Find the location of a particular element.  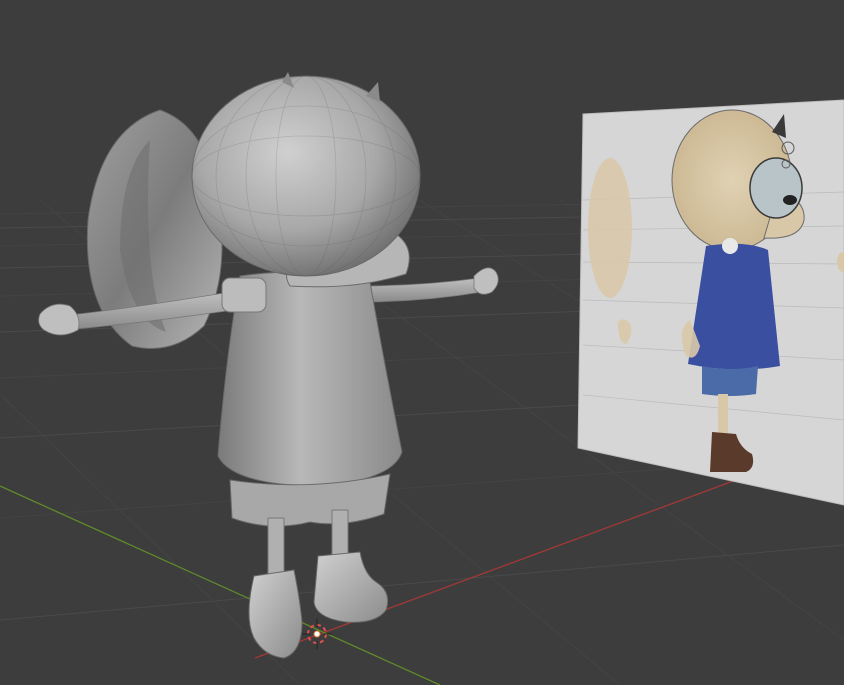

character-left-hand is located at coordinates (59, 319).